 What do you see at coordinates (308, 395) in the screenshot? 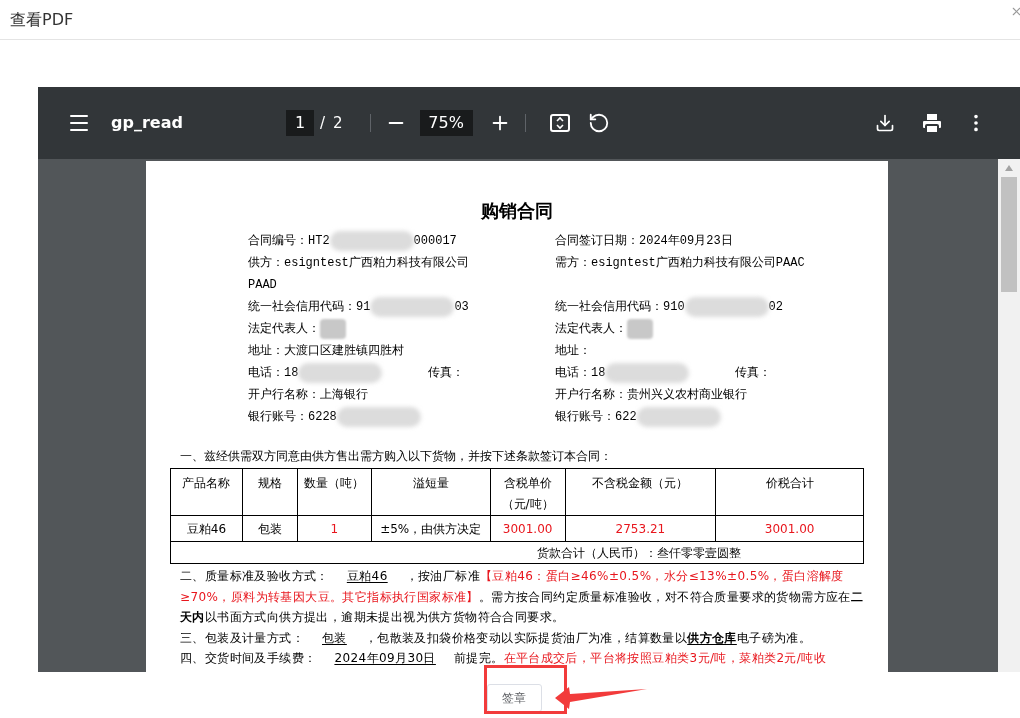
I see `field-text: 开户行名称：上海银行` at bounding box center [308, 395].